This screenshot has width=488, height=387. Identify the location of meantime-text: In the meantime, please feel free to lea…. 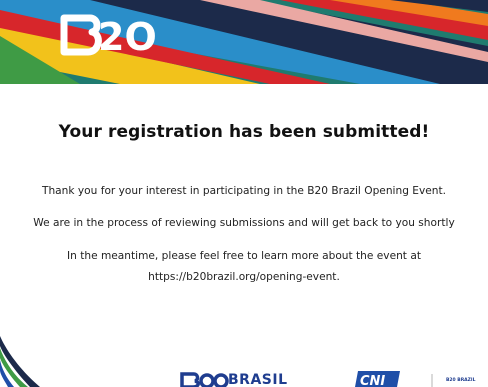
(244, 256).